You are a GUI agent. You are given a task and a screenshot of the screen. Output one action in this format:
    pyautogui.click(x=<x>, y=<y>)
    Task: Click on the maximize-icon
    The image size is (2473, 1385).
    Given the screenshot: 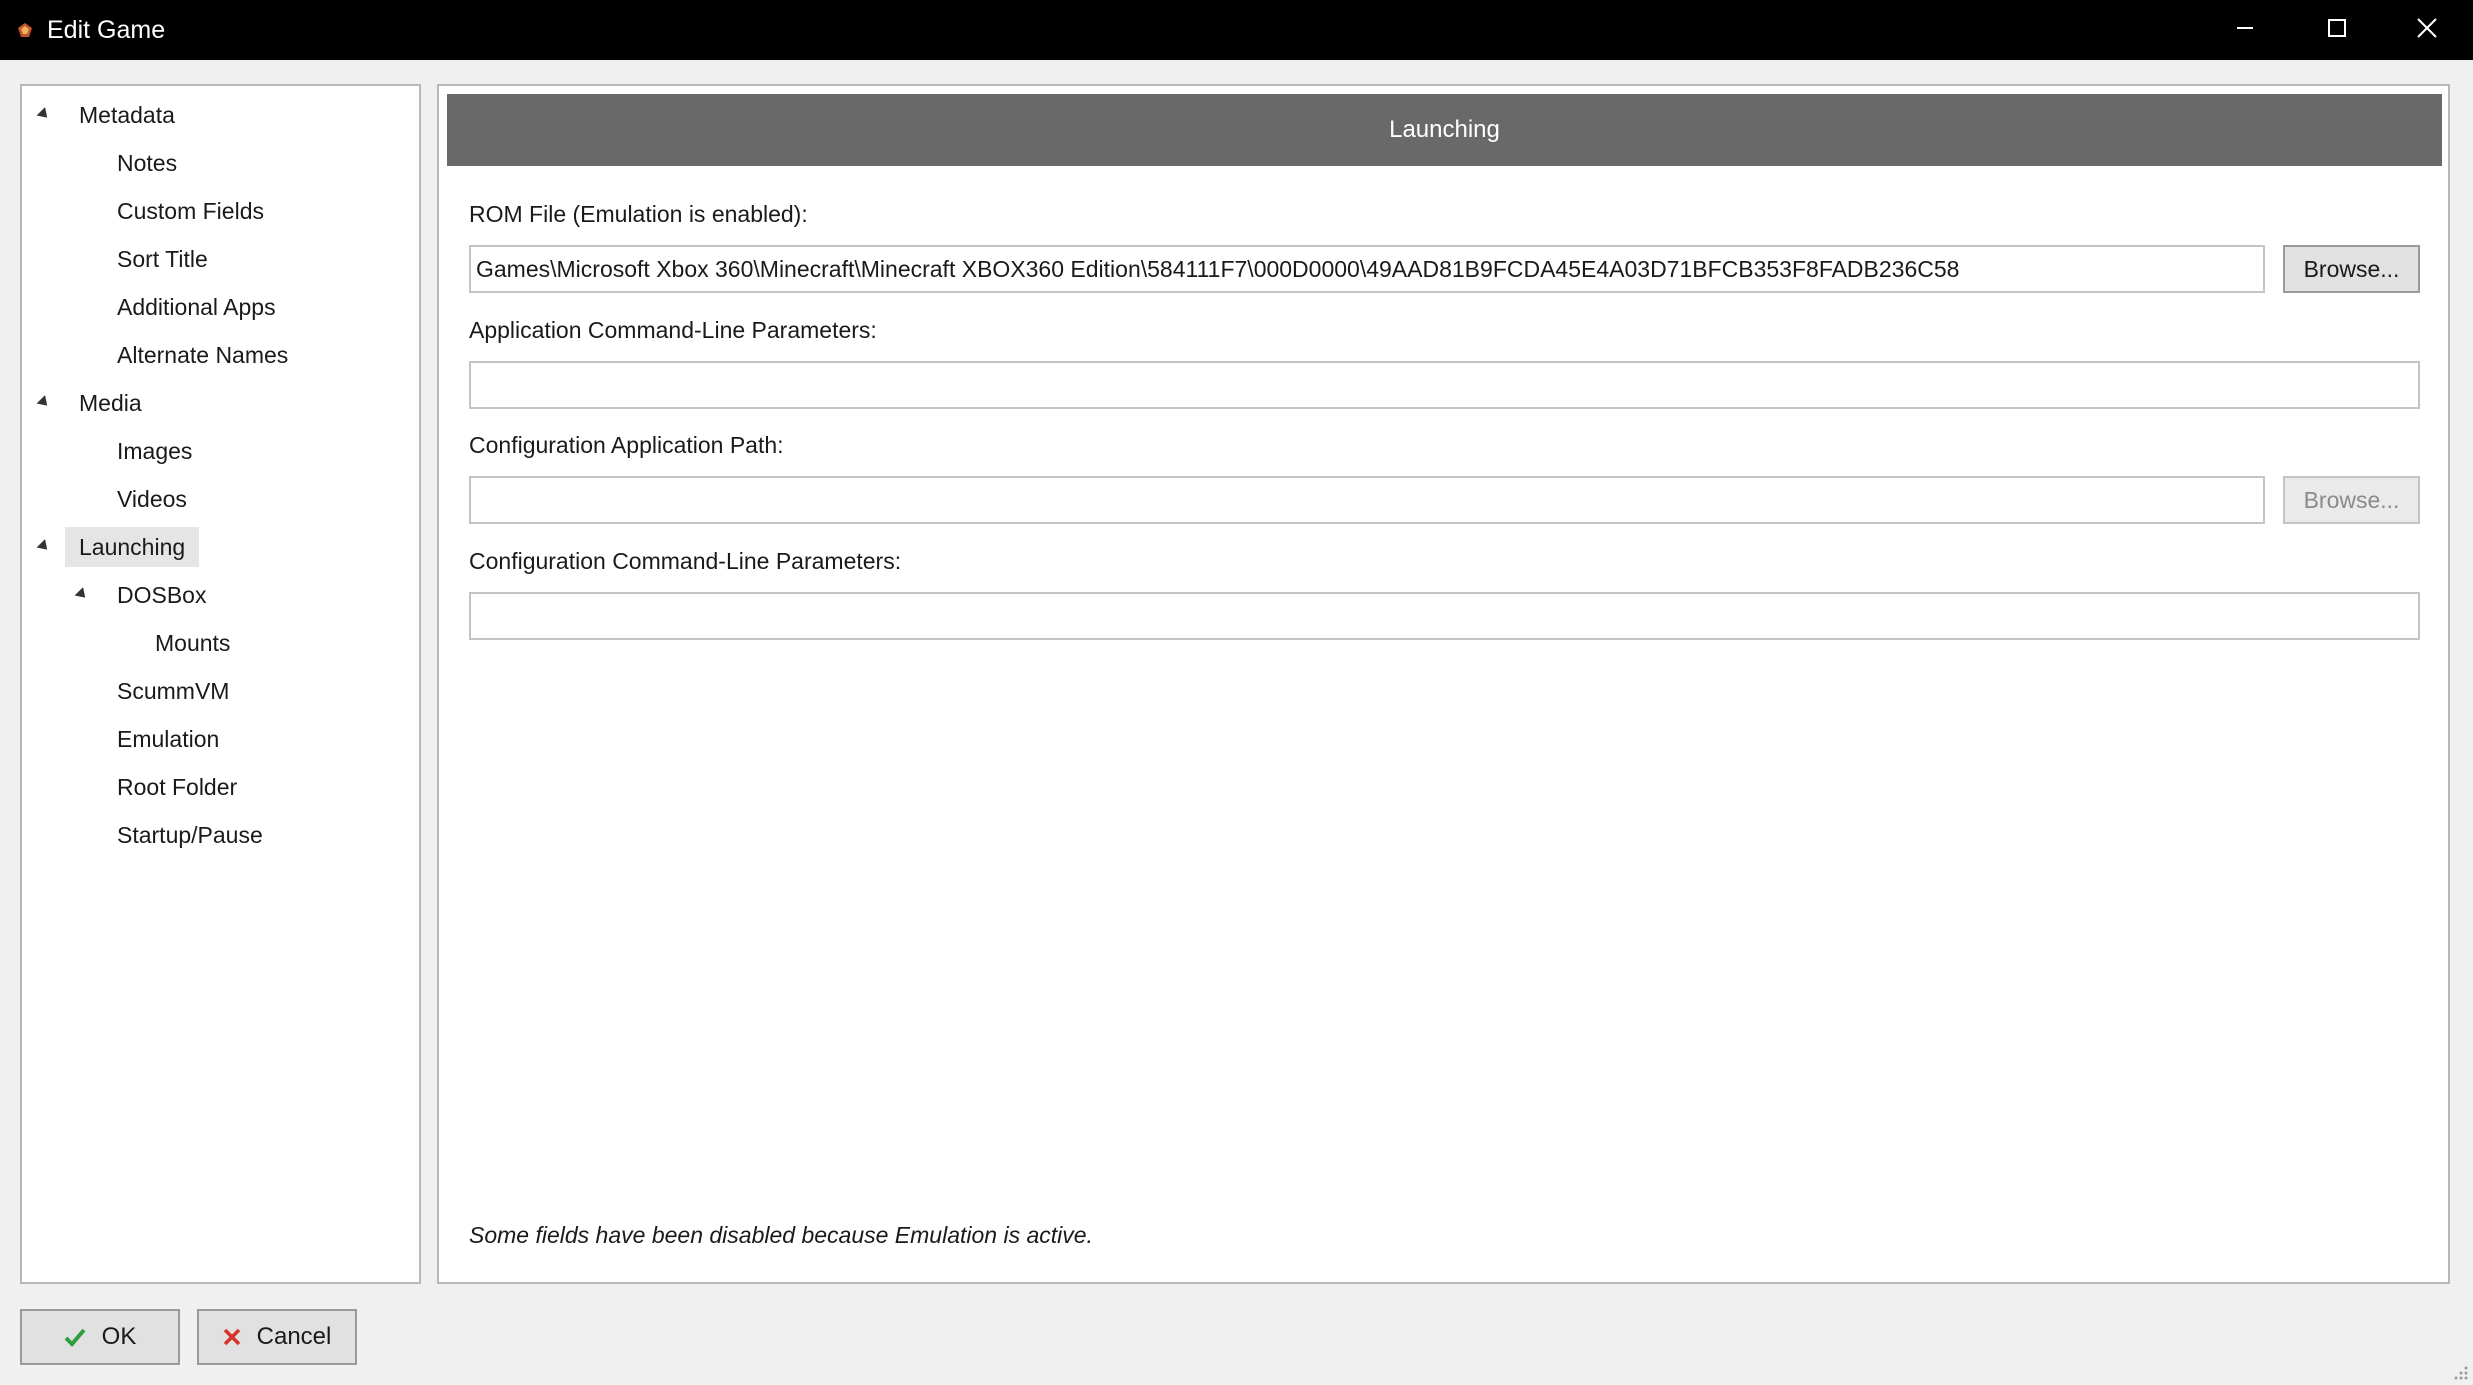 What is the action you would take?
    pyautogui.click(x=2337, y=30)
    